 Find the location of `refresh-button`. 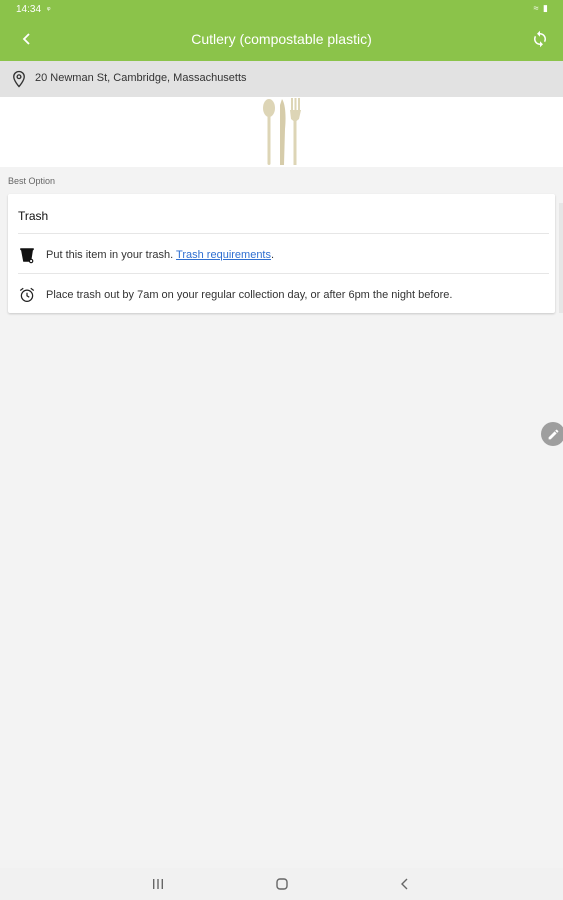

refresh-button is located at coordinates (540, 39).